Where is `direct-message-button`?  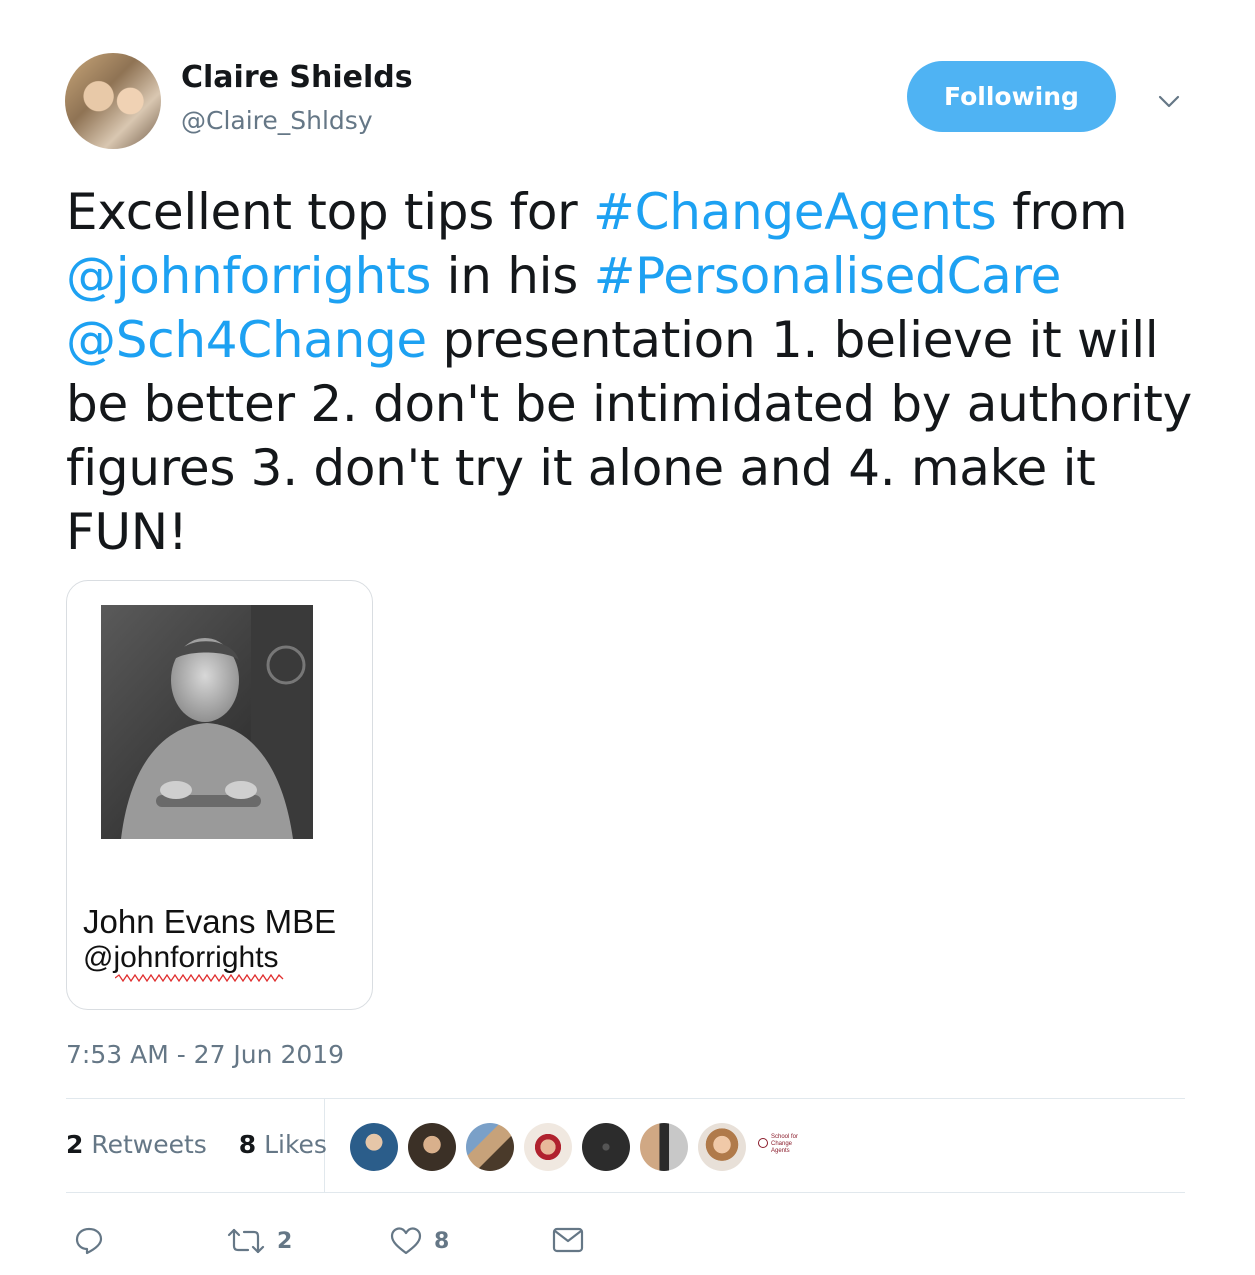 direct-message-button is located at coordinates (568, 1240).